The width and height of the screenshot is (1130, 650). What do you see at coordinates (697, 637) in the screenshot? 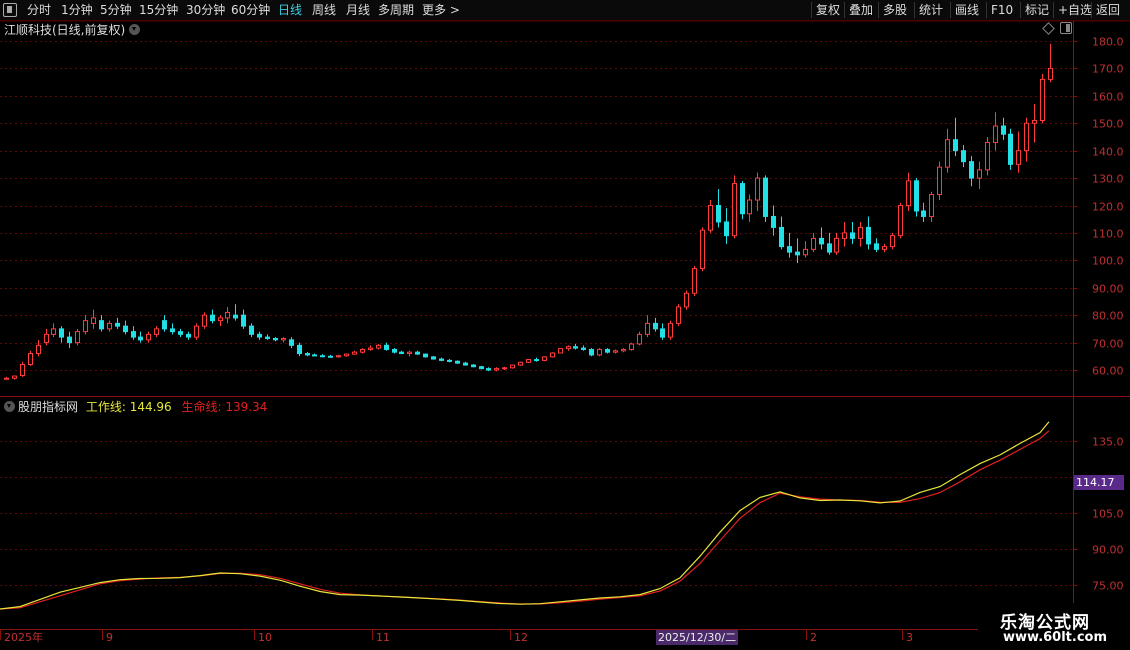
I see `cursor-date-badge: 2025/12/30/二` at bounding box center [697, 637].